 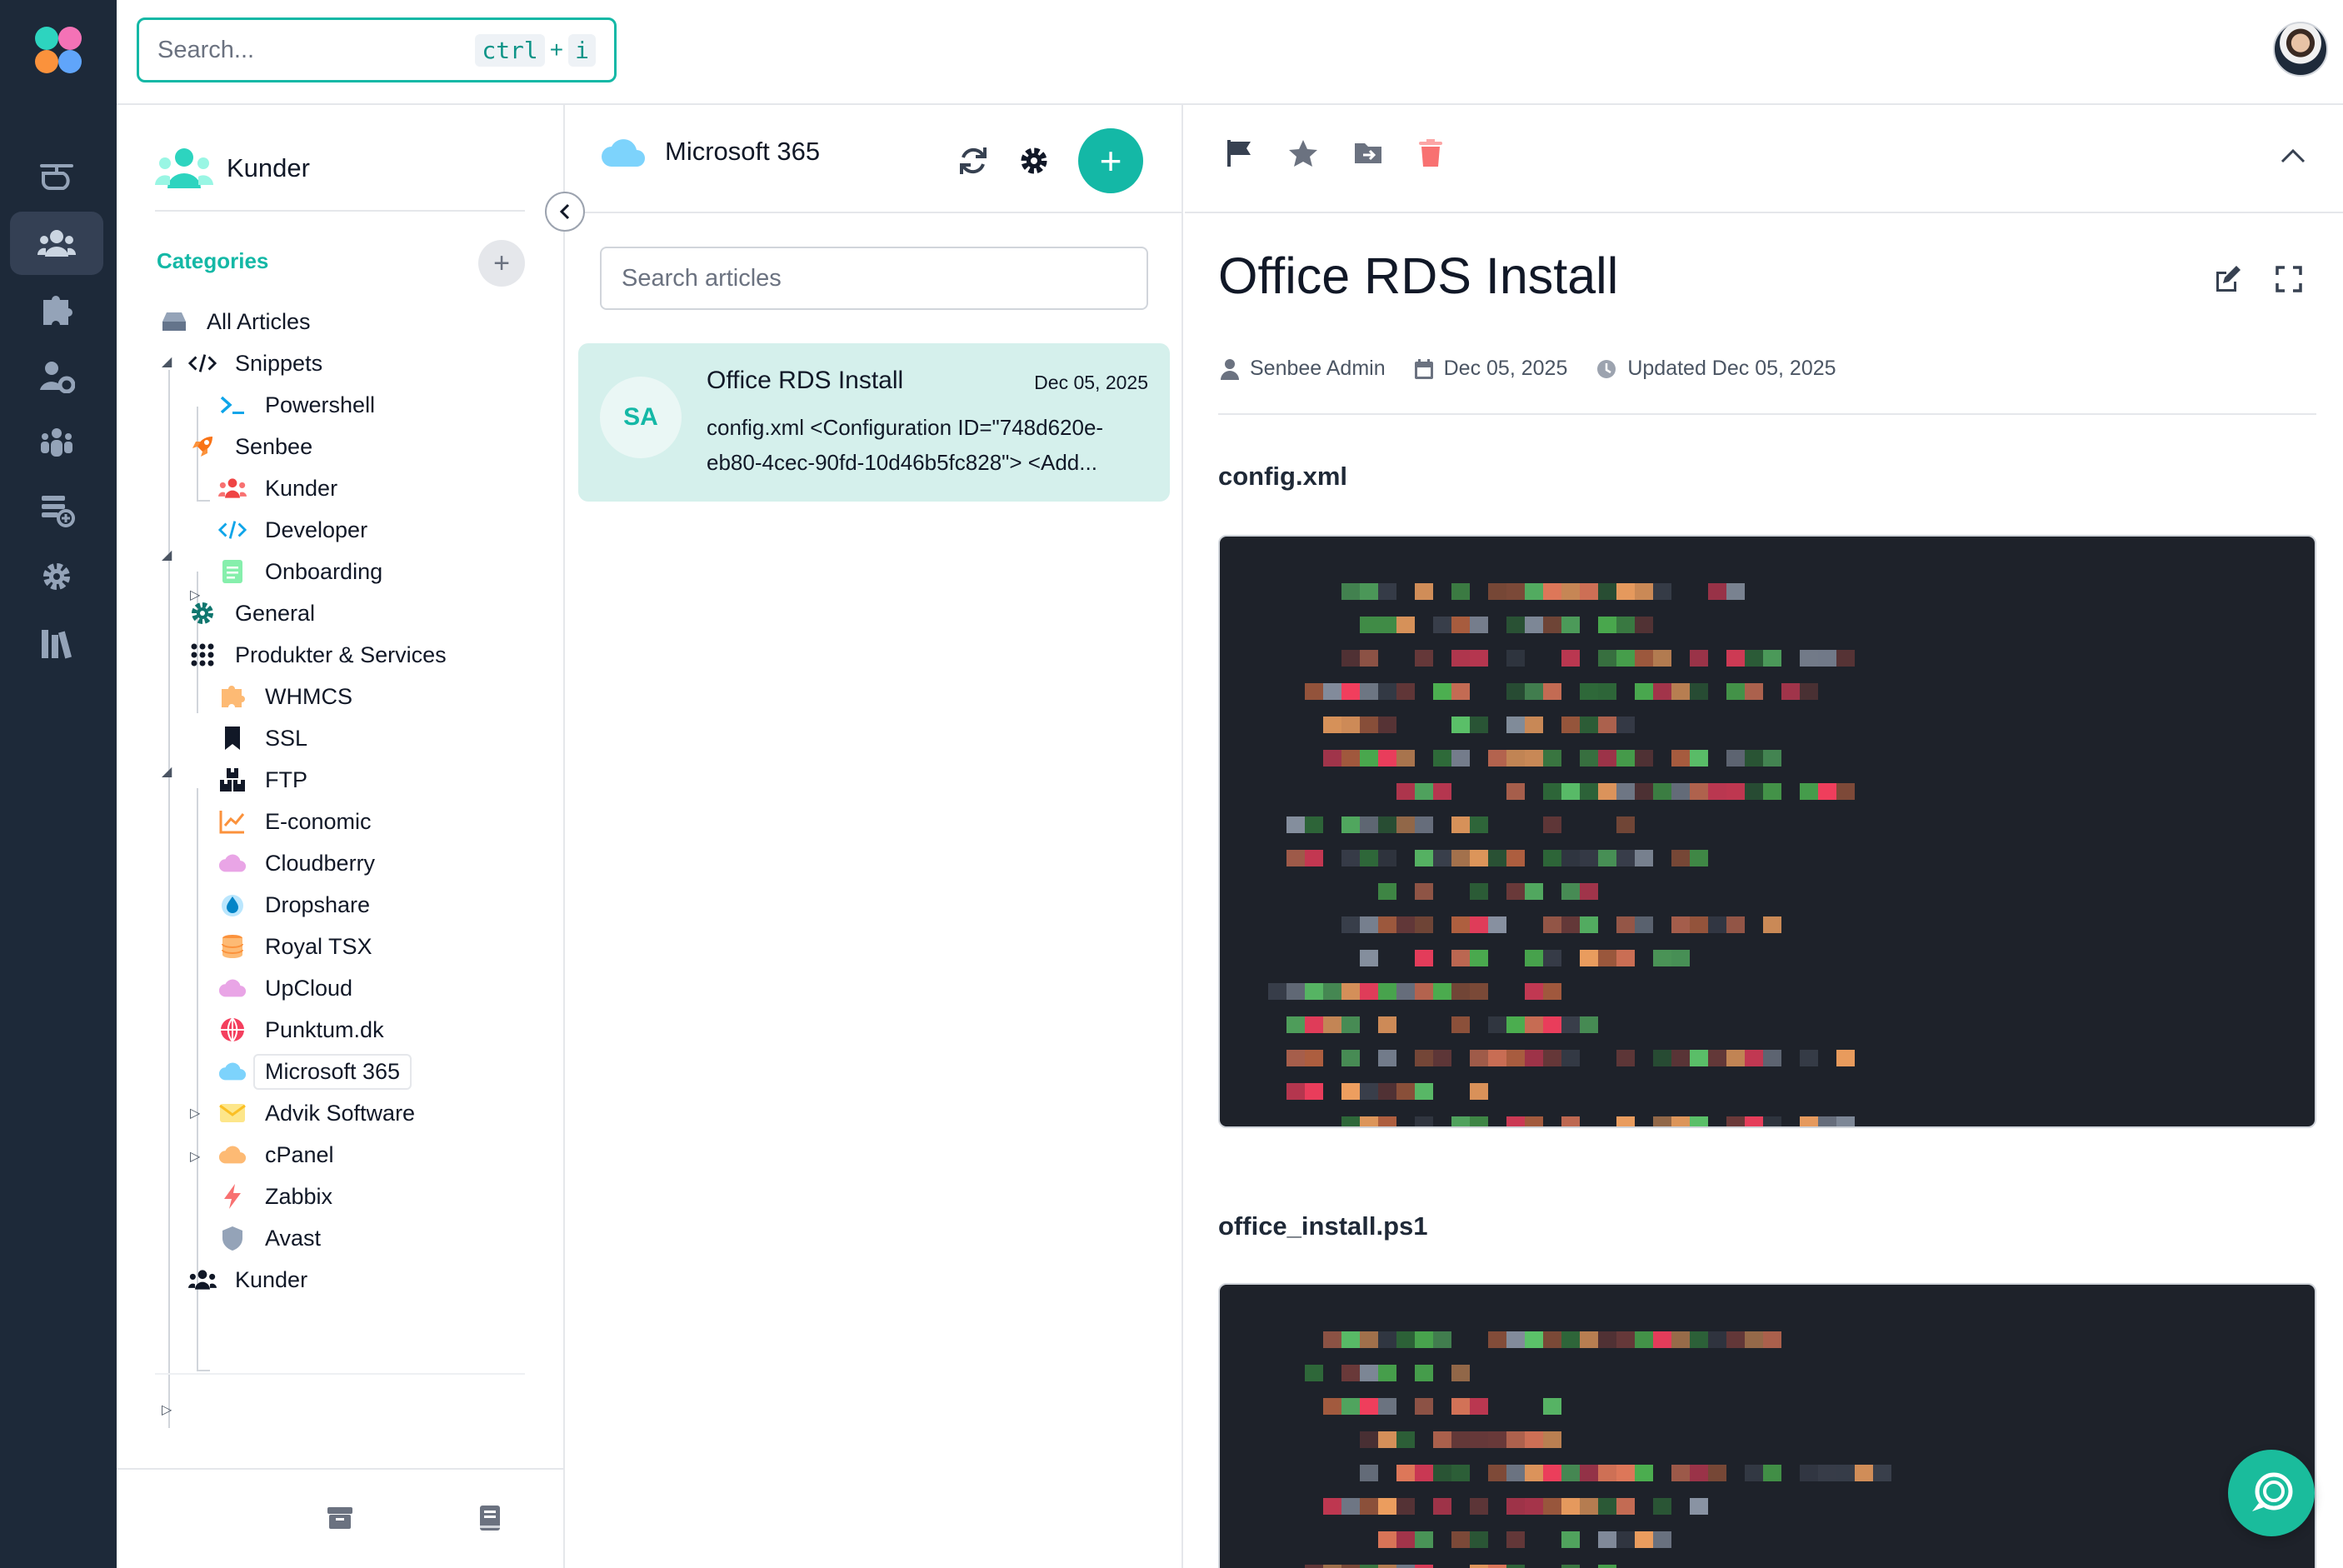 I want to click on archive-button, so click(x=340, y=1518).